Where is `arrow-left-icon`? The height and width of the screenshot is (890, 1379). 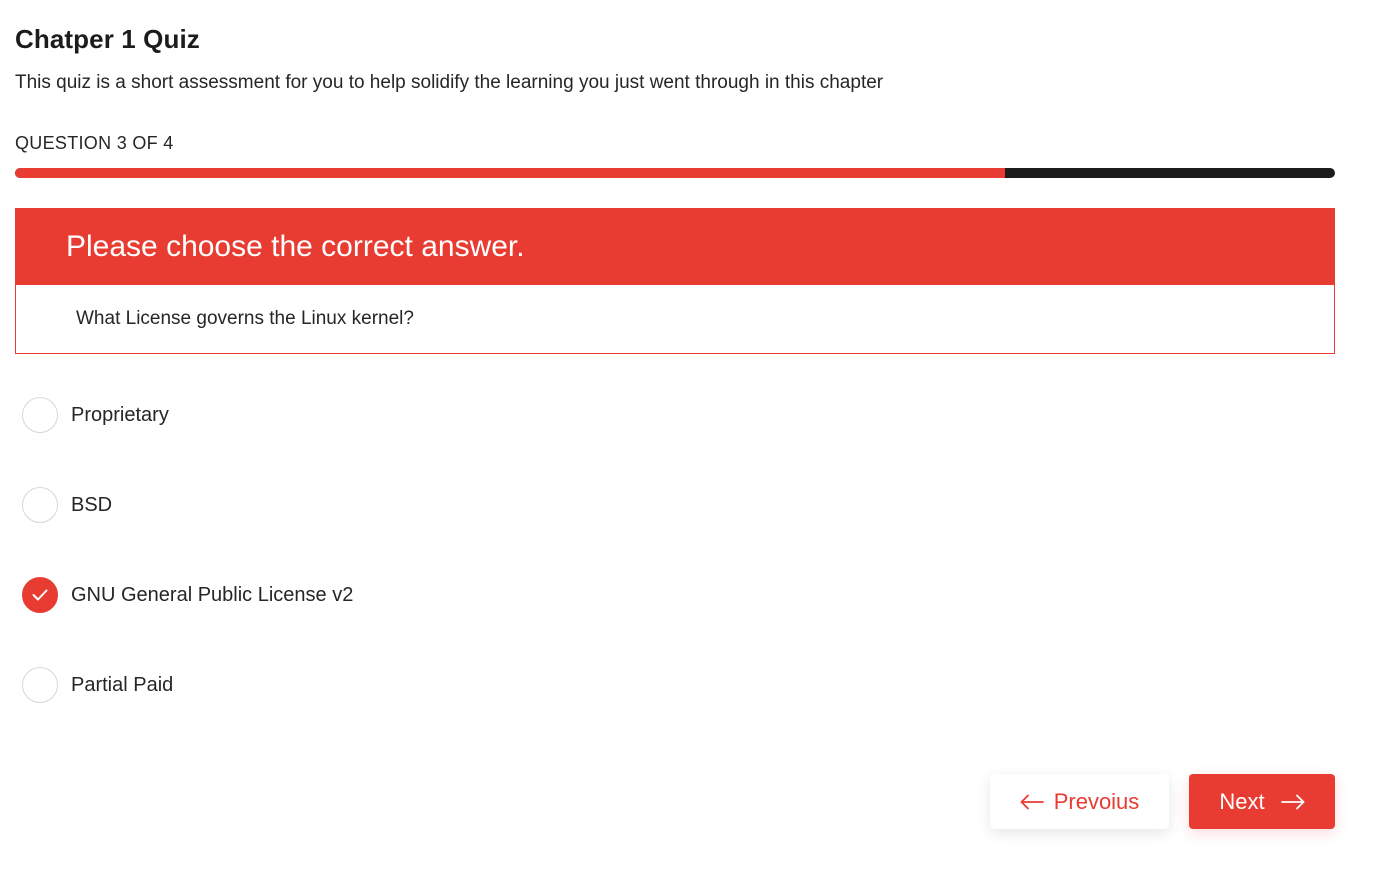 arrow-left-icon is located at coordinates (1032, 802).